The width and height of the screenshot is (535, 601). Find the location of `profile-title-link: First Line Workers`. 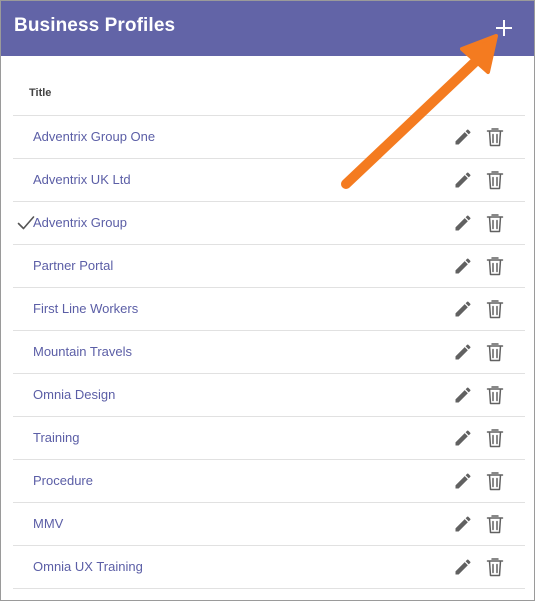

profile-title-link: First Line Workers is located at coordinates (85, 308).